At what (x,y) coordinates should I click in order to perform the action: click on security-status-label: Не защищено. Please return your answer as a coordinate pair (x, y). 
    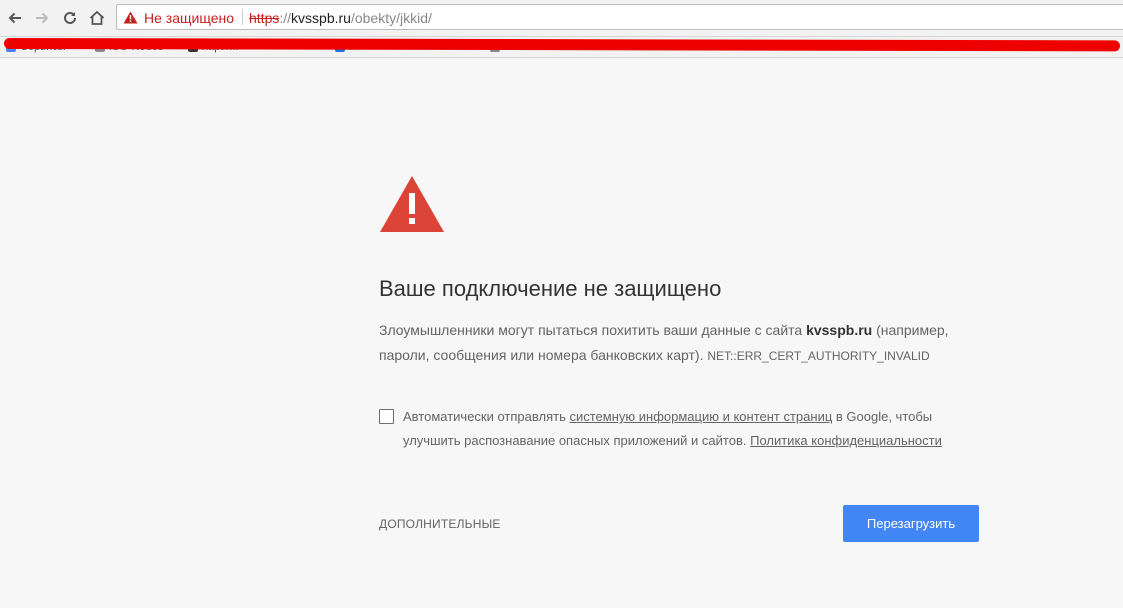
    Looking at the image, I should click on (189, 18).